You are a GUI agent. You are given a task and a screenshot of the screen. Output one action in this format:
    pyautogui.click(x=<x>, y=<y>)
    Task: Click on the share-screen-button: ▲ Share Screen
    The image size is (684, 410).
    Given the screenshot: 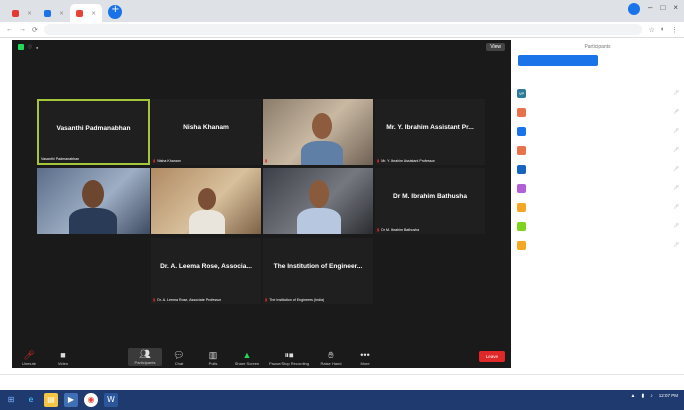 What is the action you would take?
    pyautogui.click(x=247, y=358)
    